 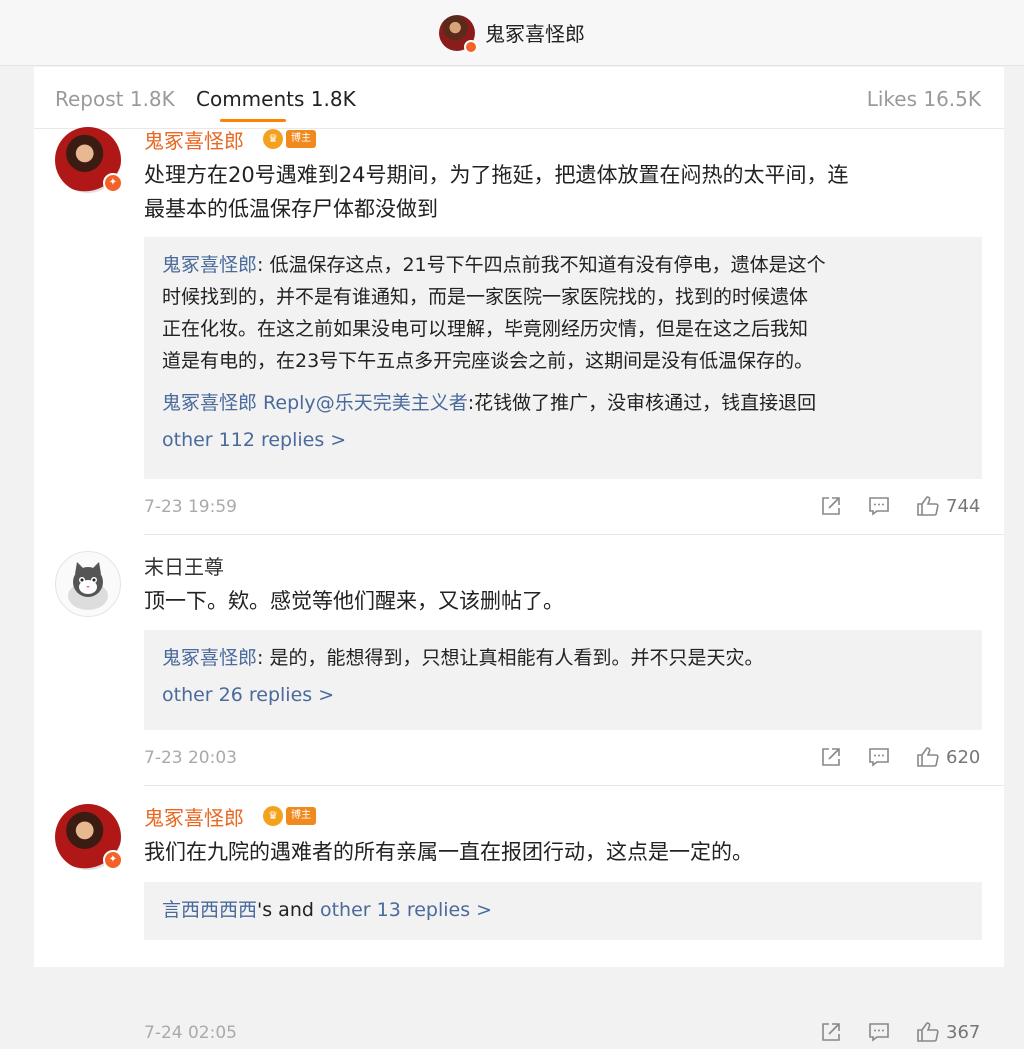 I want to click on reply-summary: 言西西西西's and other 13 replies >, so click(x=327, y=910).